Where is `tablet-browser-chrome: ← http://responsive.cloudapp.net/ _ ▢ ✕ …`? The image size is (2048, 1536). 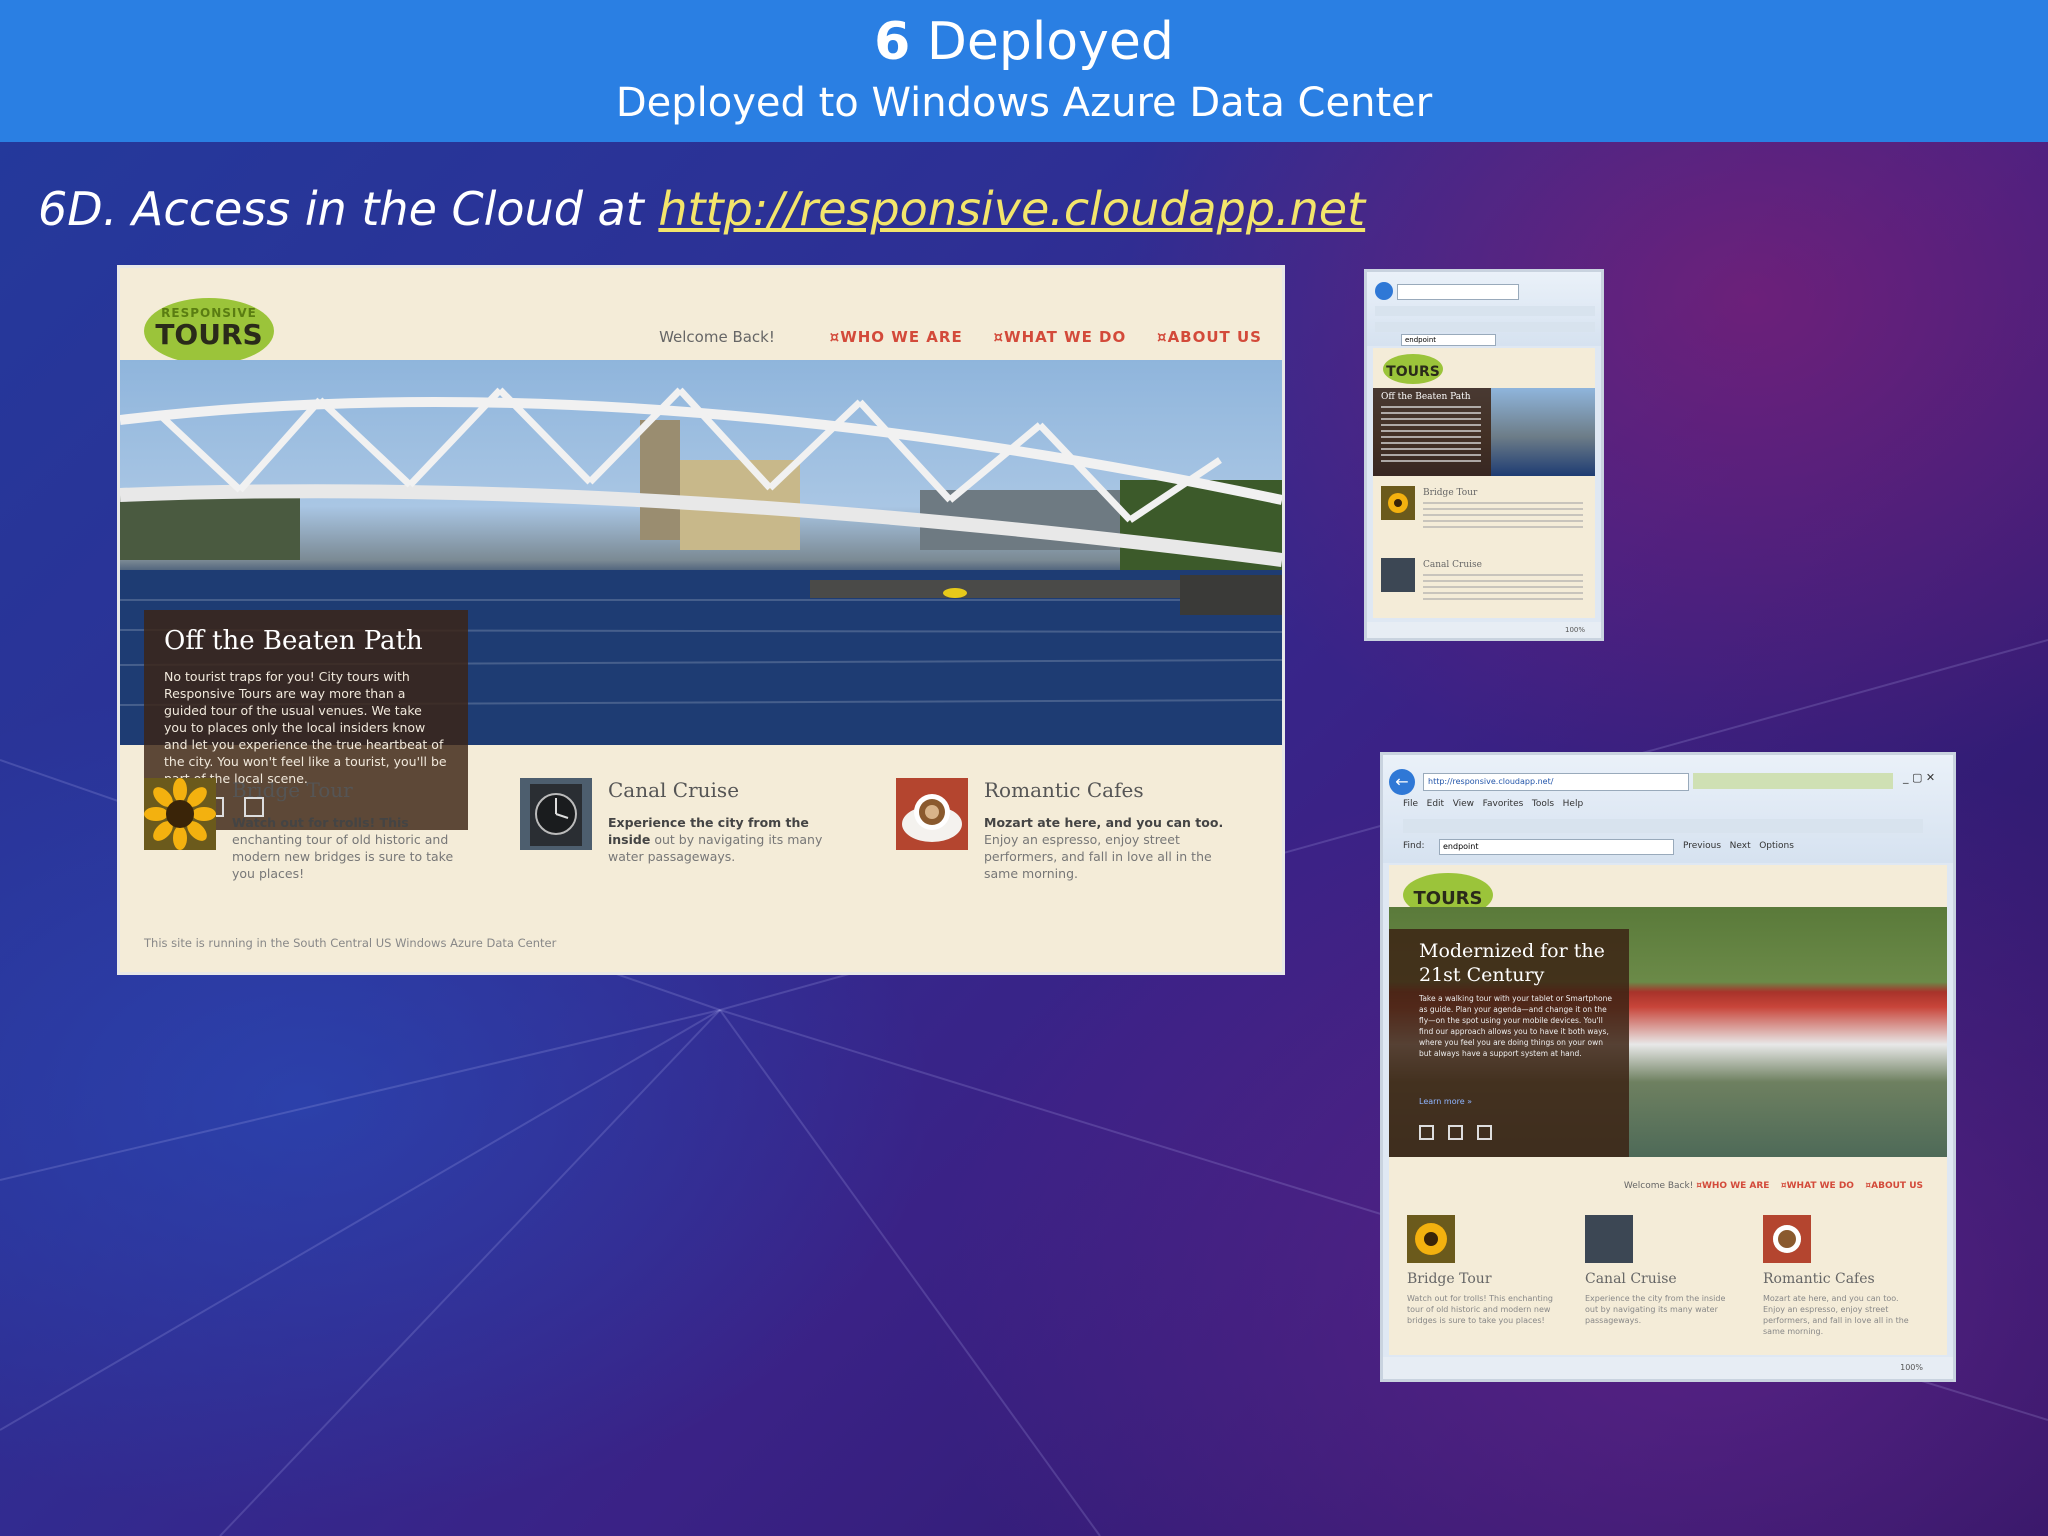
tablet-browser-chrome: ← http://responsive.cloudapp.net/ _ ▢ ✕ … is located at coordinates (1668, 809).